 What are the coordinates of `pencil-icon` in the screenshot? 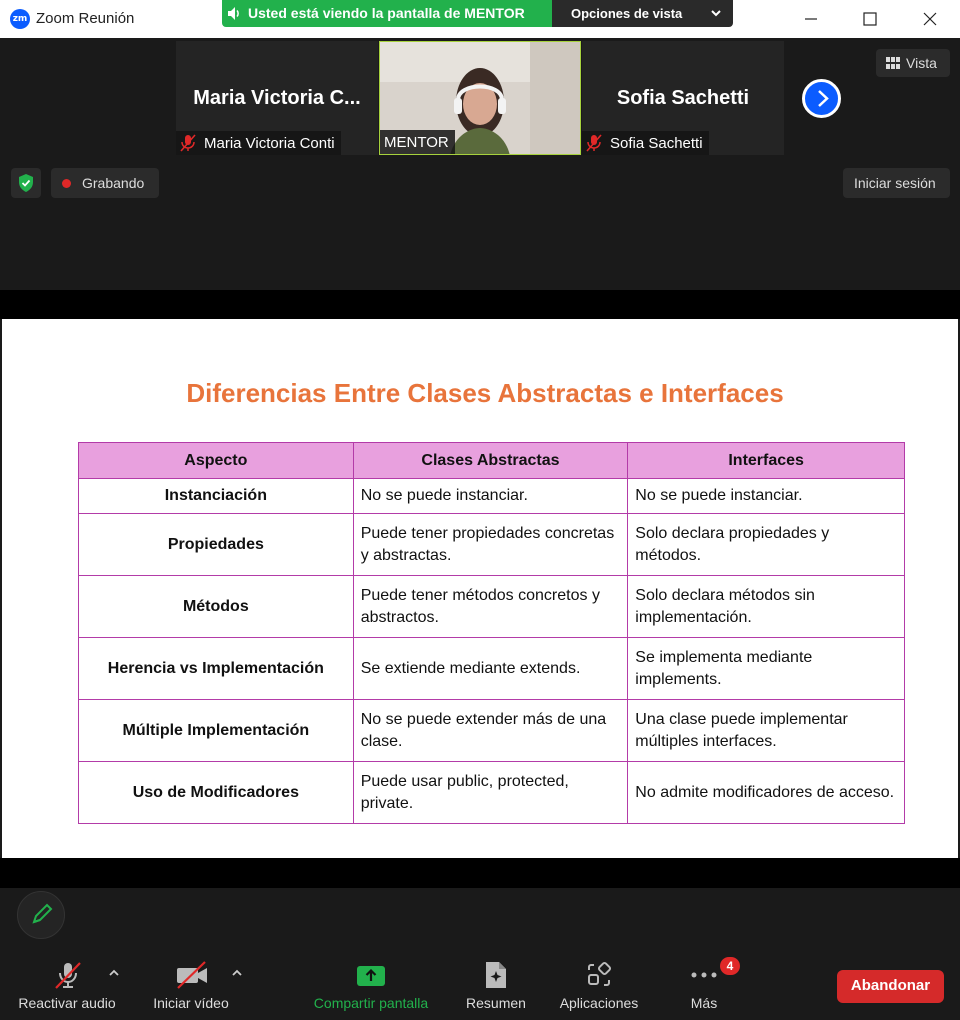 It's located at (42, 913).